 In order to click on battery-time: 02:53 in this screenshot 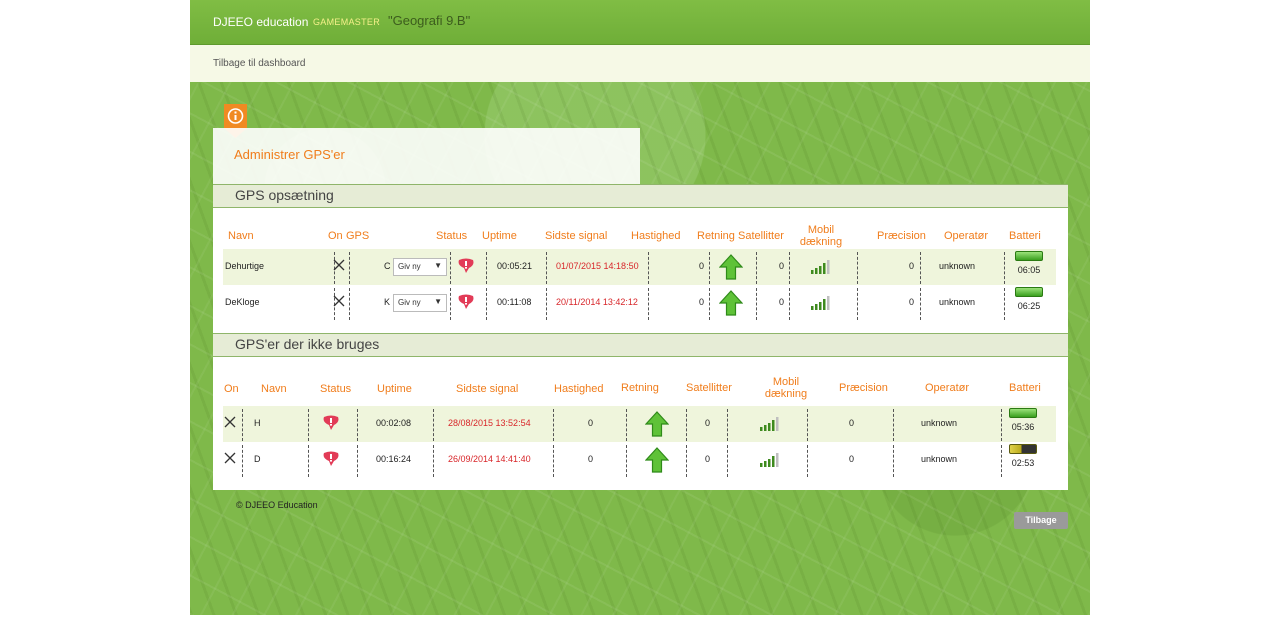, I will do `click(1023, 463)`.